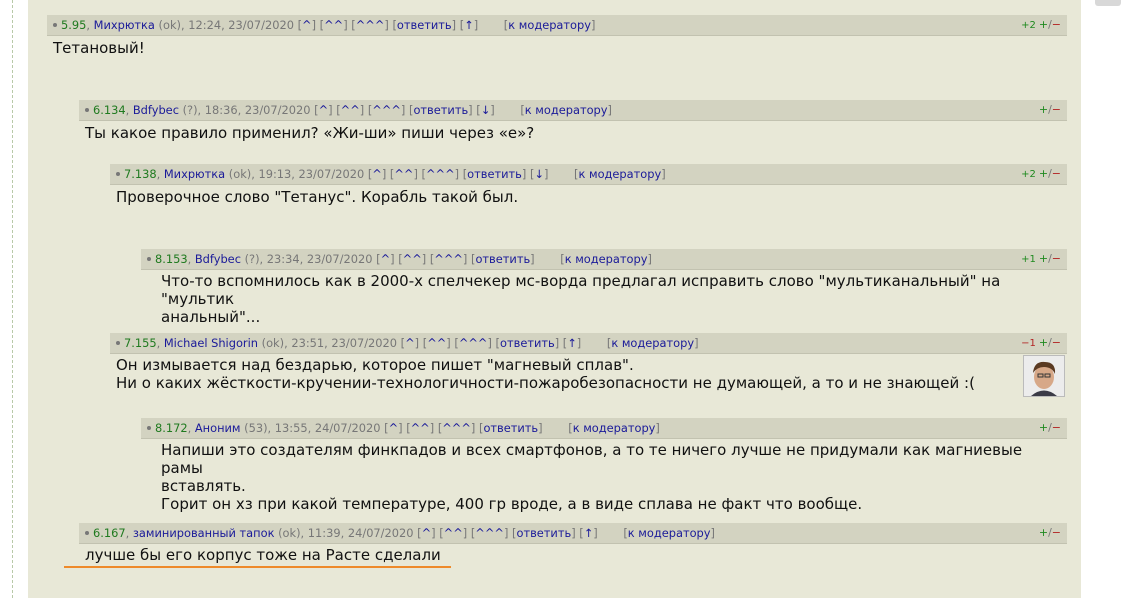  I want to click on avatar, so click(1044, 376).